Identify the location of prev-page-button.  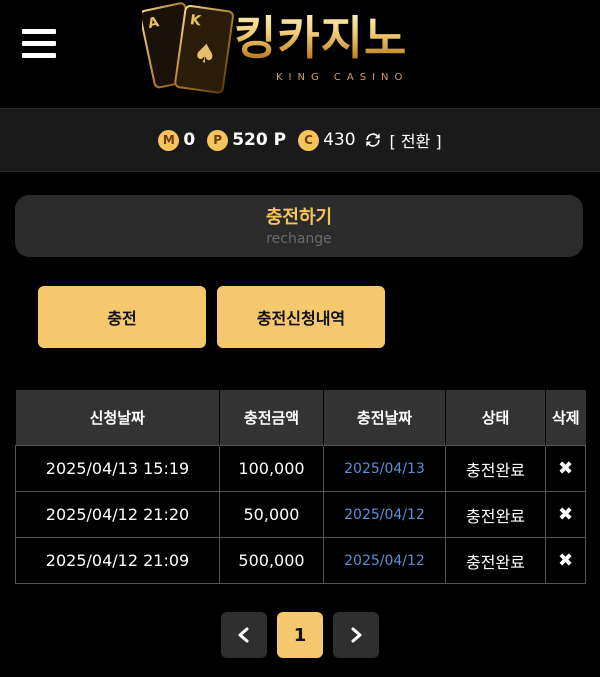
(244, 635).